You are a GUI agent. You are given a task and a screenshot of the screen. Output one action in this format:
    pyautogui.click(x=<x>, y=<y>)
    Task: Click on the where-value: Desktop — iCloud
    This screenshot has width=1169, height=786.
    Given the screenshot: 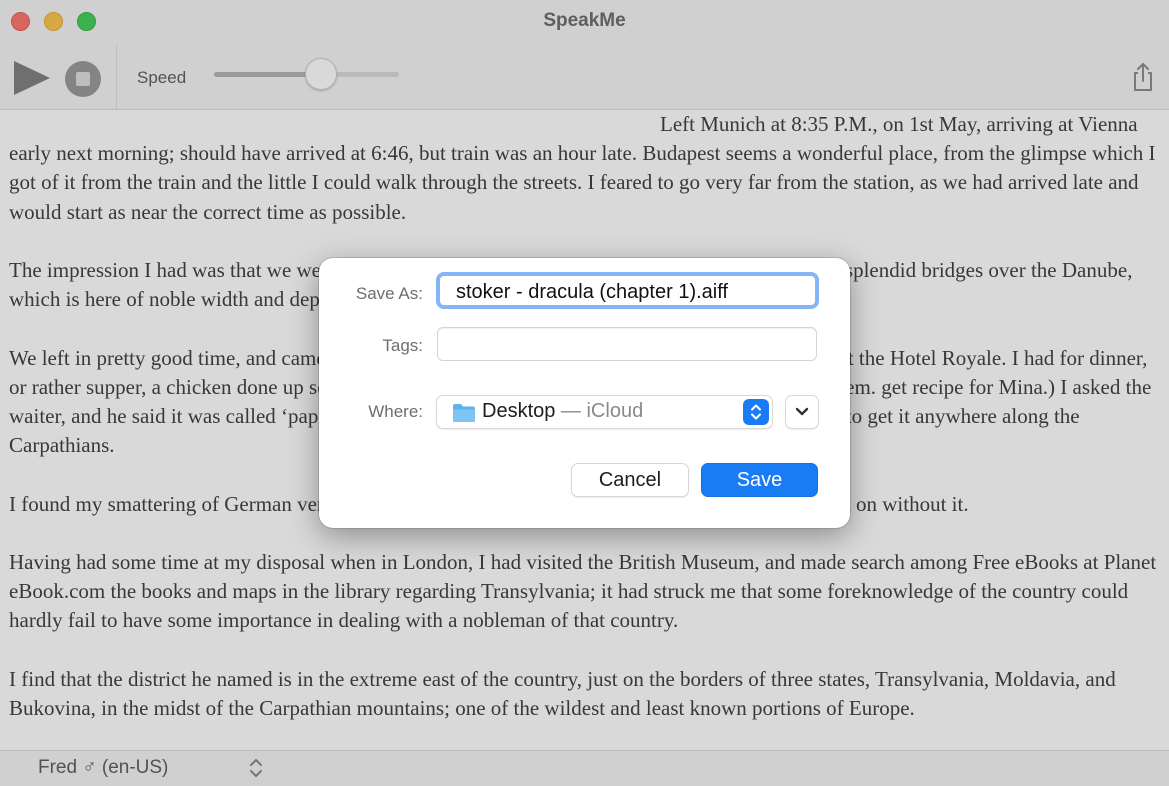 What is the action you would take?
    pyautogui.click(x=562, y=411)
    